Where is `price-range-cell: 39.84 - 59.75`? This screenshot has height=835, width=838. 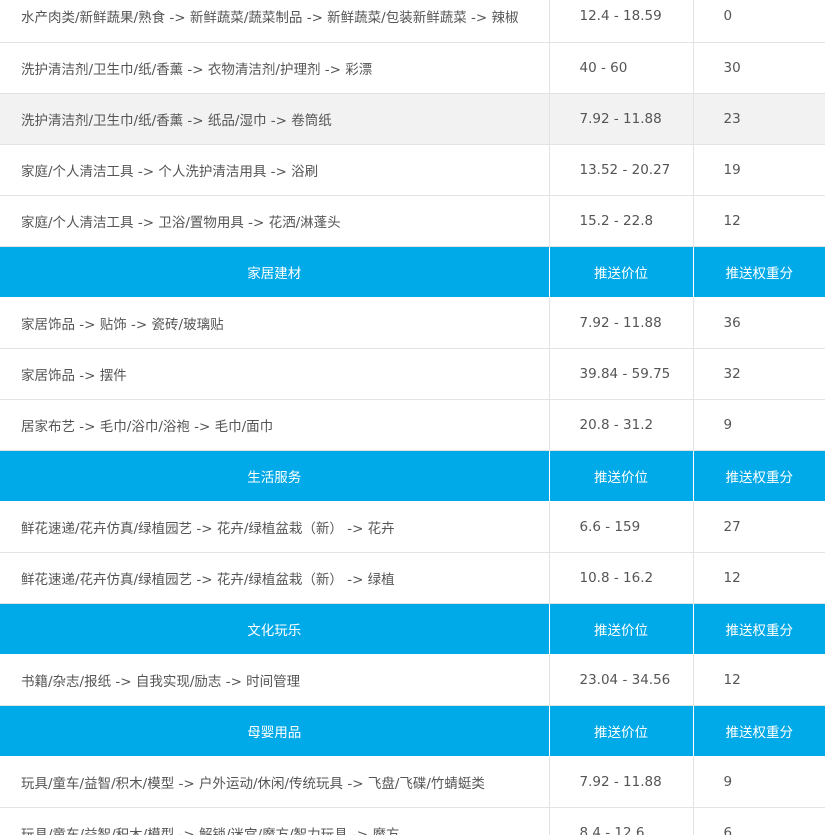 price-range-cell: 39.84 - 59.75 is located at coordinates (620, 374).